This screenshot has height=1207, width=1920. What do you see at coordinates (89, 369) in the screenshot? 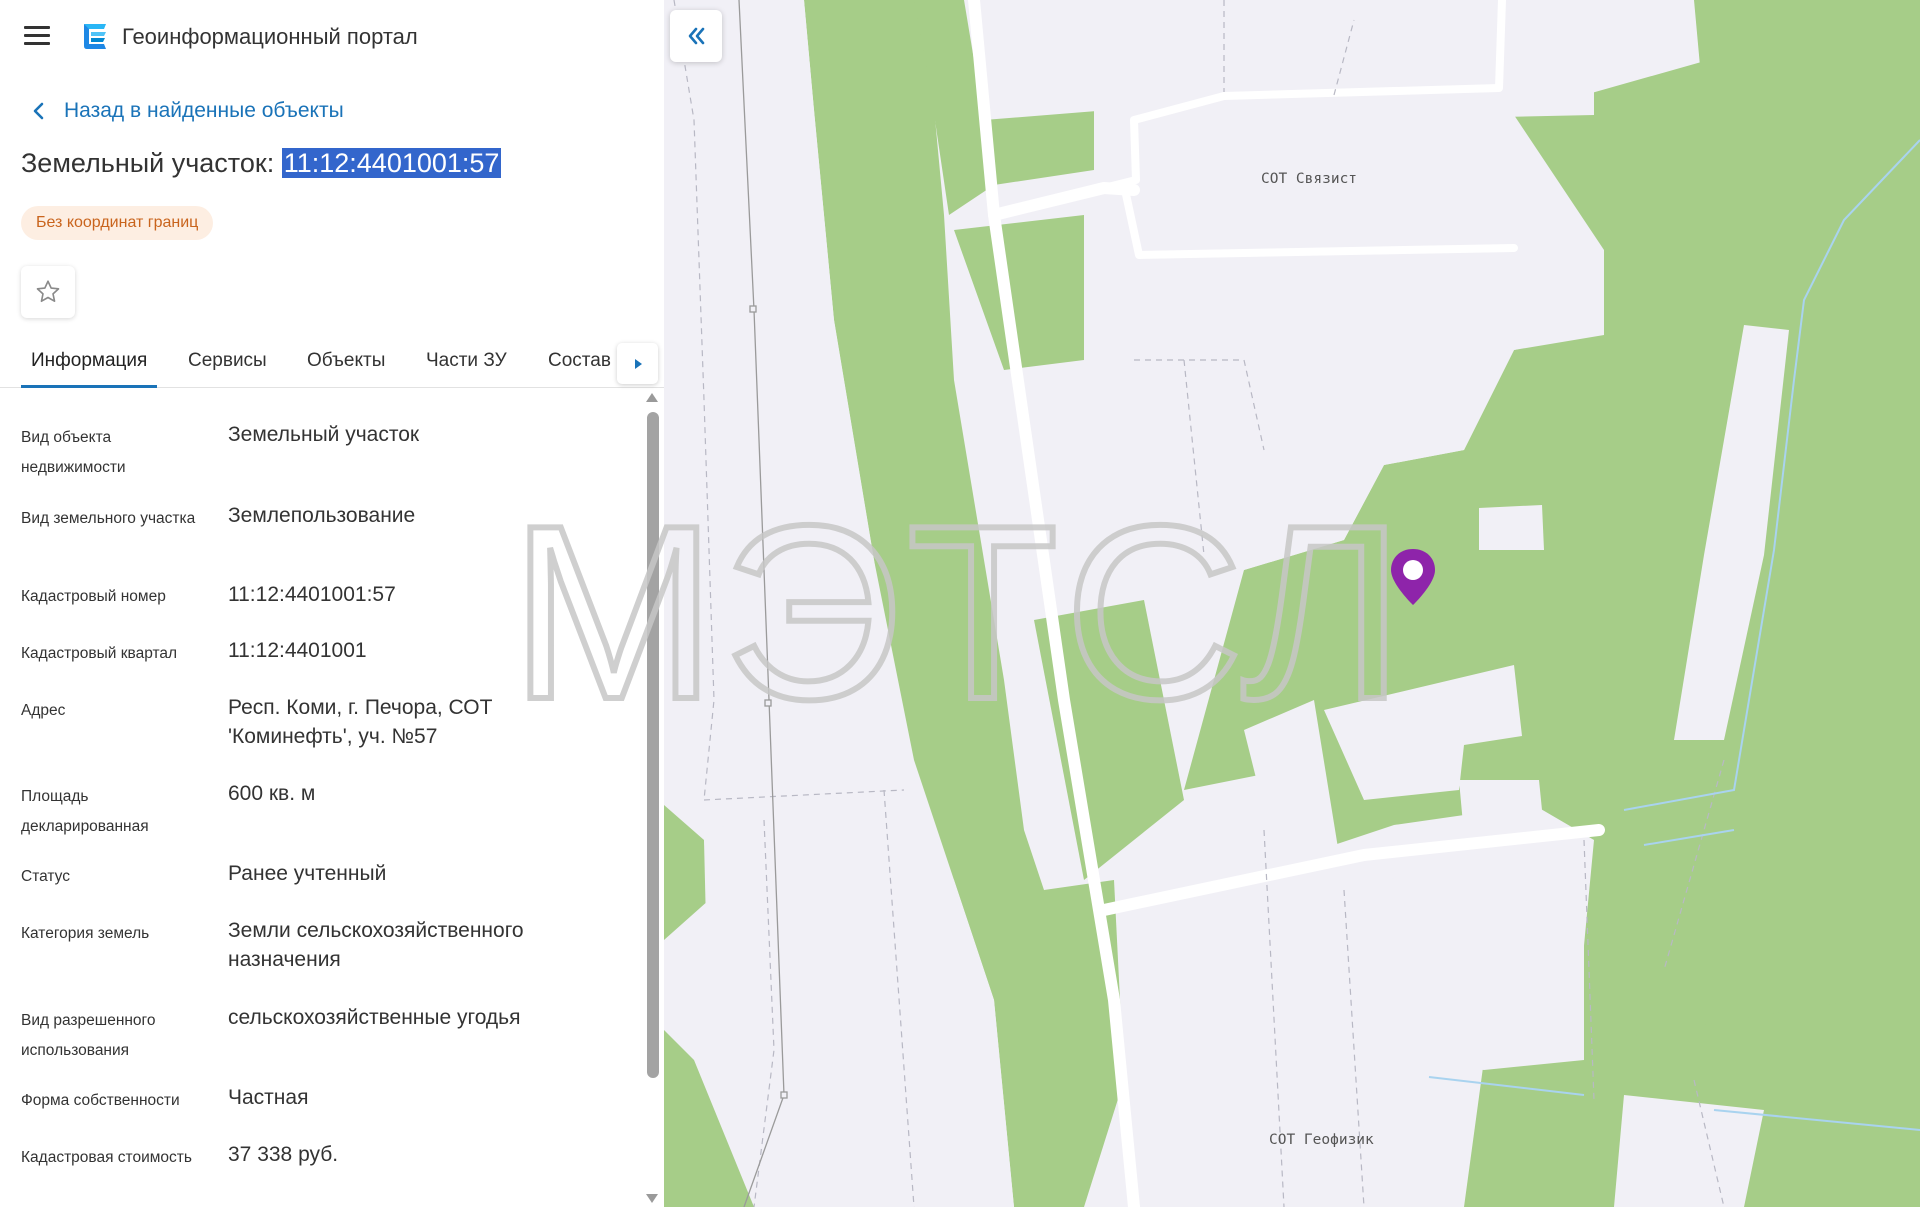
I see `tab-information: Информация` at bounding box center [89, 369].